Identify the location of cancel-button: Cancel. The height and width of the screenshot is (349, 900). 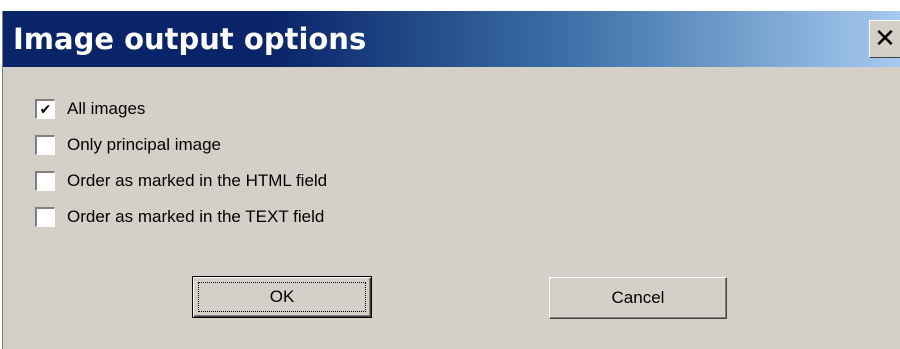
(638, 298).